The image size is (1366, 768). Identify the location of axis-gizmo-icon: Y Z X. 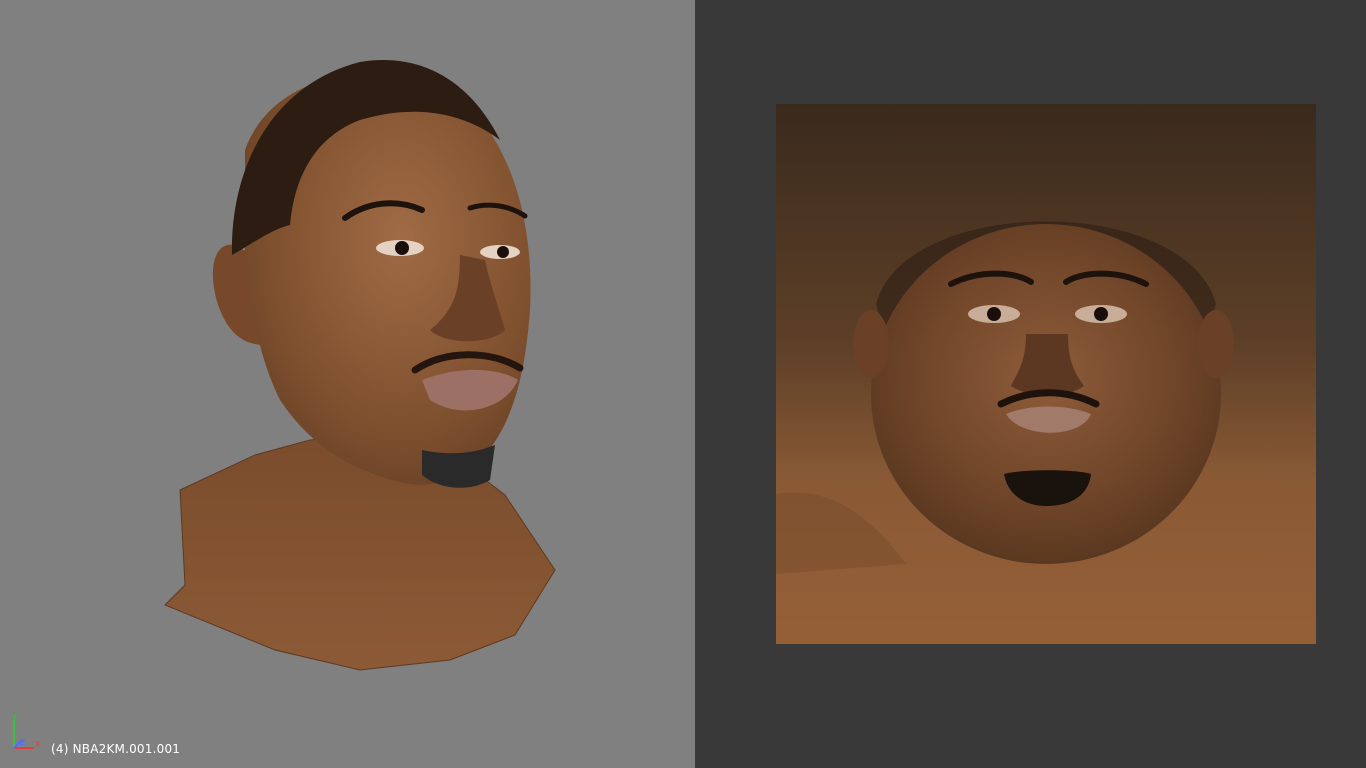
(26, 731).